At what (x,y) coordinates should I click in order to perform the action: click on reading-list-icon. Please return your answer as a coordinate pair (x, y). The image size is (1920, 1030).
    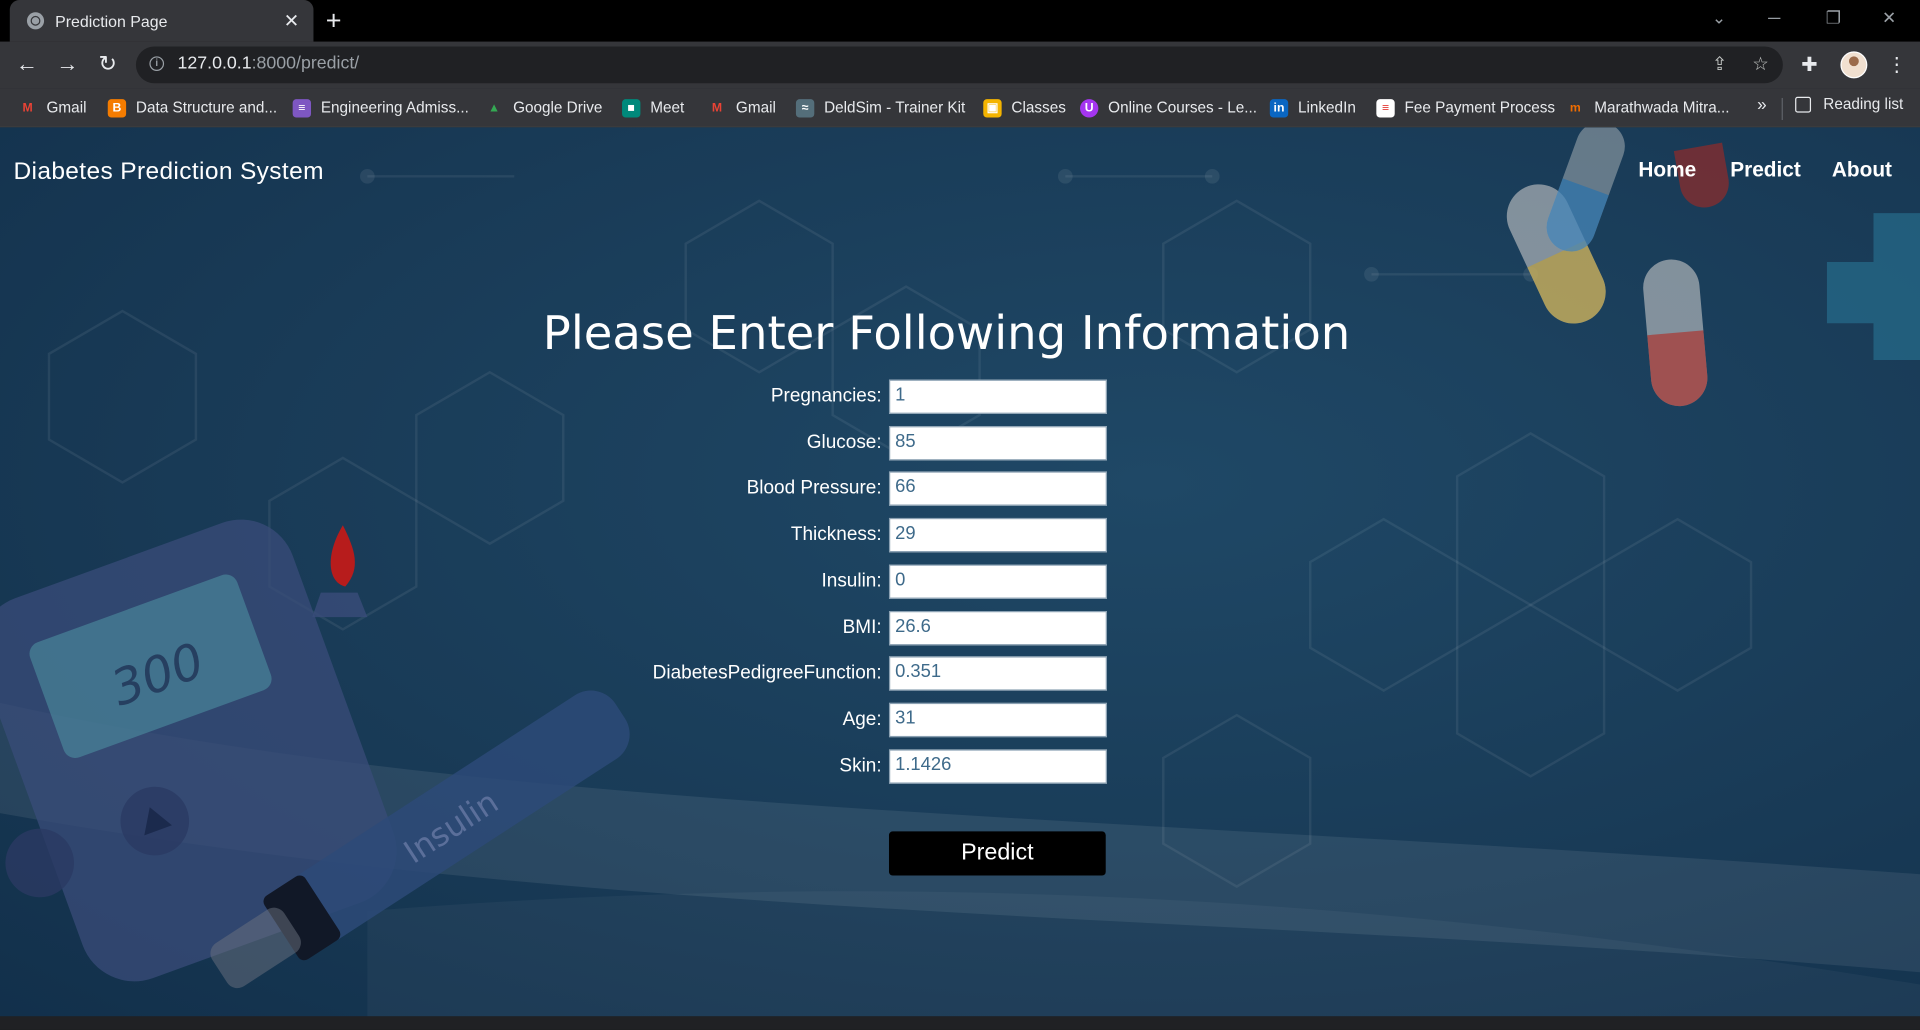
    Looking at the image, I should click on (1803, 104).